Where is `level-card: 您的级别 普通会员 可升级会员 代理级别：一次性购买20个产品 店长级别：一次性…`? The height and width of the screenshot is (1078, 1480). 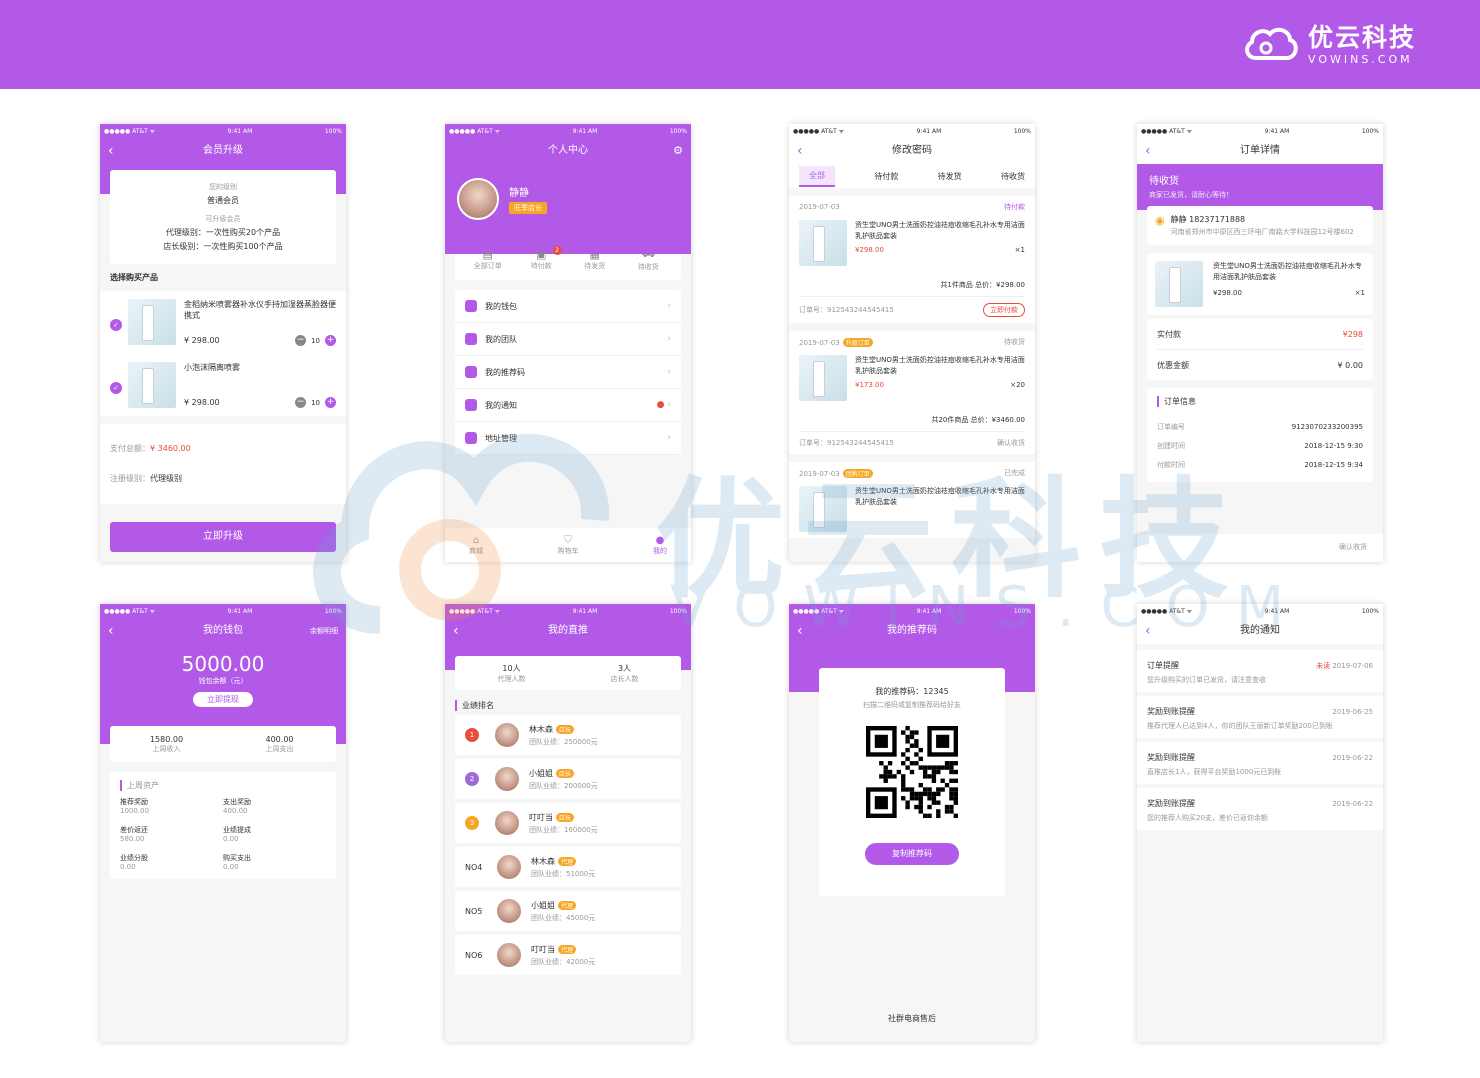
level-card: 您的级别 普通会员 可升级会员 代理级别：一次性购买20个产品 店长级别：一次性… is located at coordinates (223, 217).